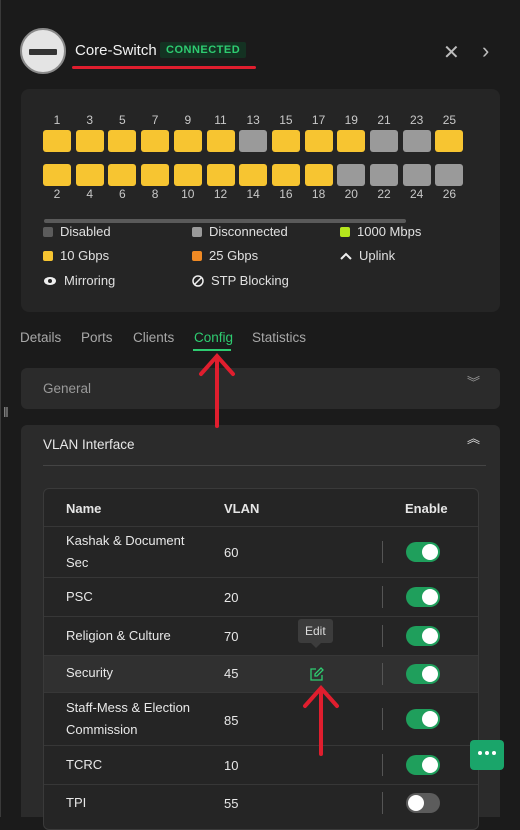 The image size is (520, 830). Describe the element at coordinates (188, 194) in the screenshot. I see `port-number: 10` at that location.